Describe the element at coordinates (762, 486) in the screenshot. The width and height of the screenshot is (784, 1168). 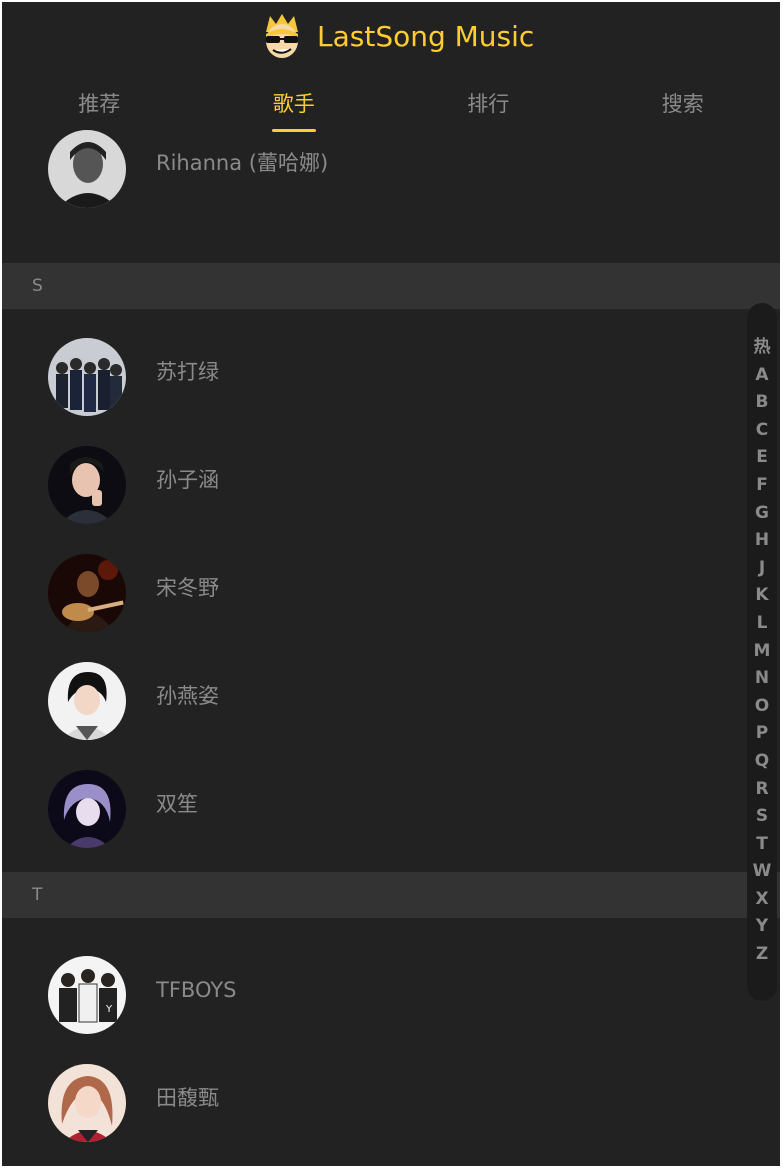
I see `shortcut-letter: F` at that location.